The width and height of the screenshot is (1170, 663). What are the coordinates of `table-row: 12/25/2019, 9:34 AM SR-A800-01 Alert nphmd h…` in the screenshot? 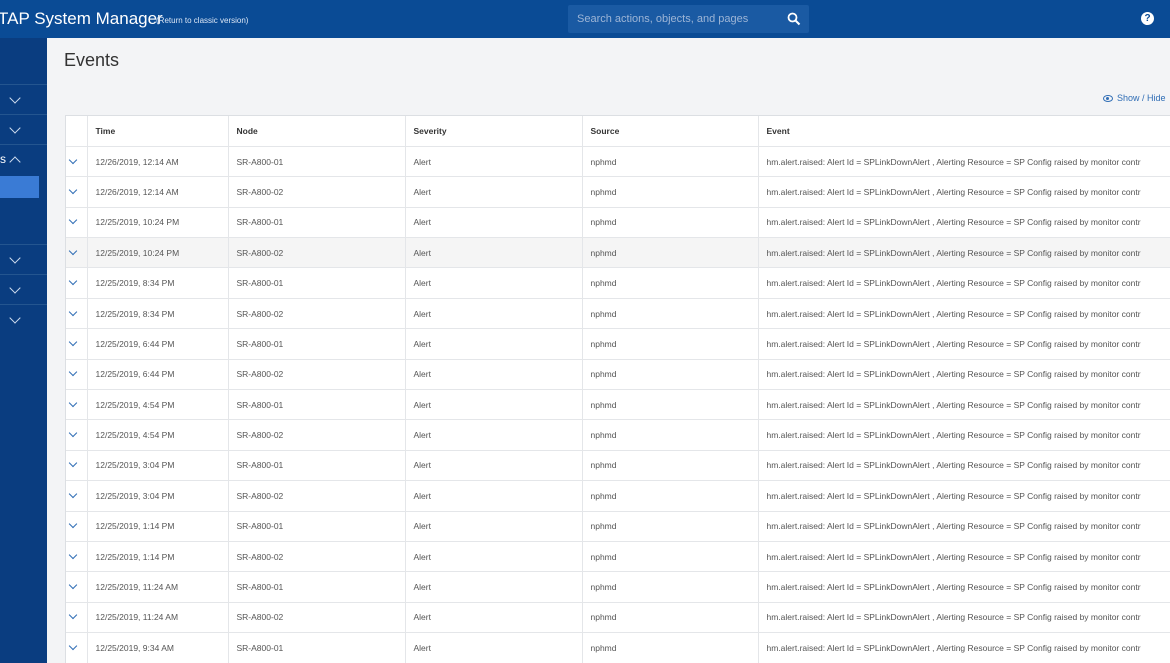 It's located at (618, 647).